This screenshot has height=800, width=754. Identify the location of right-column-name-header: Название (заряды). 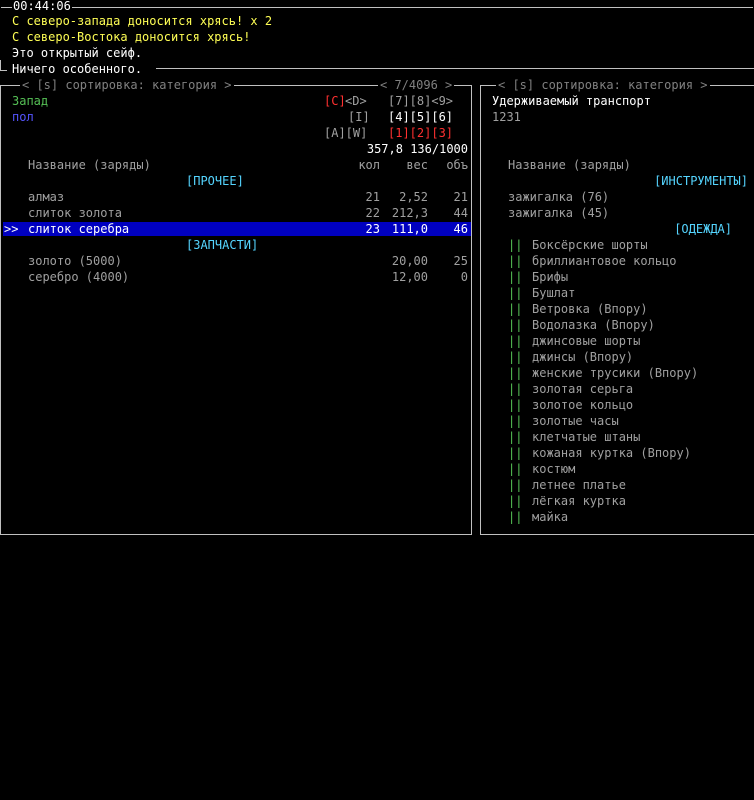
(569, 165).